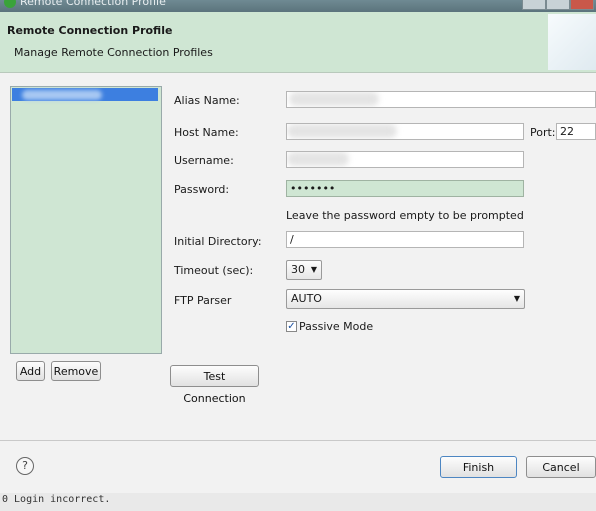 The width and height of the screenshot is (596, 511). I want to click on redacted-username, so click(318, 159).